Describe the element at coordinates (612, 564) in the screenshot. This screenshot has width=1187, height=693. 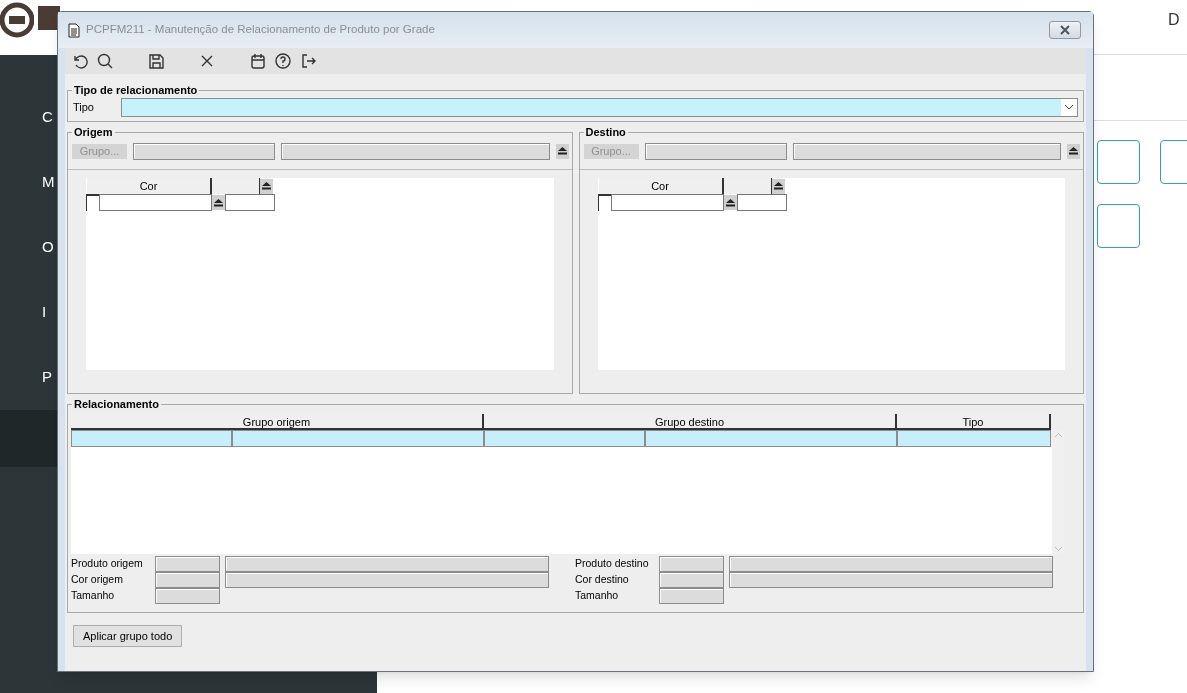
I see `field-label: Produto destino` at that location.